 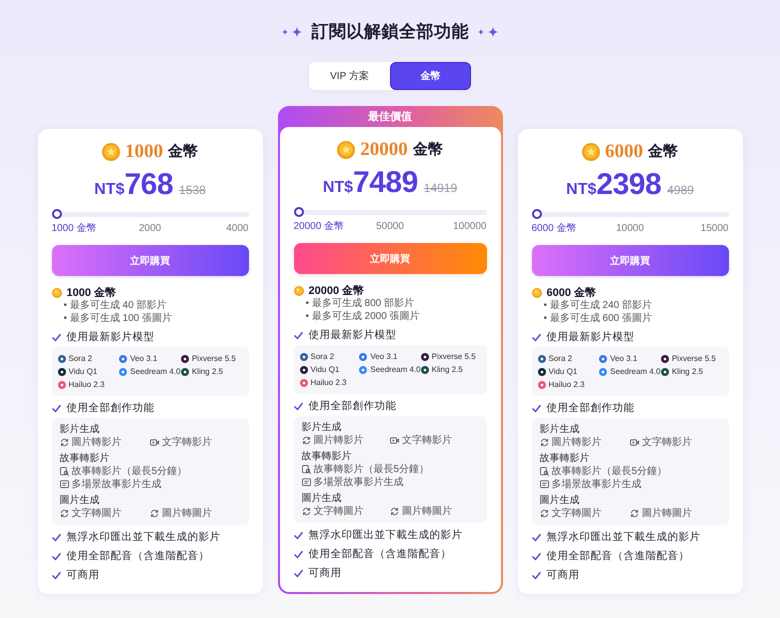 What do you see at coordinates (630, 229) in the screenshot?
I see `slider-stop-label: 10000` at bounding box center [630, 229].